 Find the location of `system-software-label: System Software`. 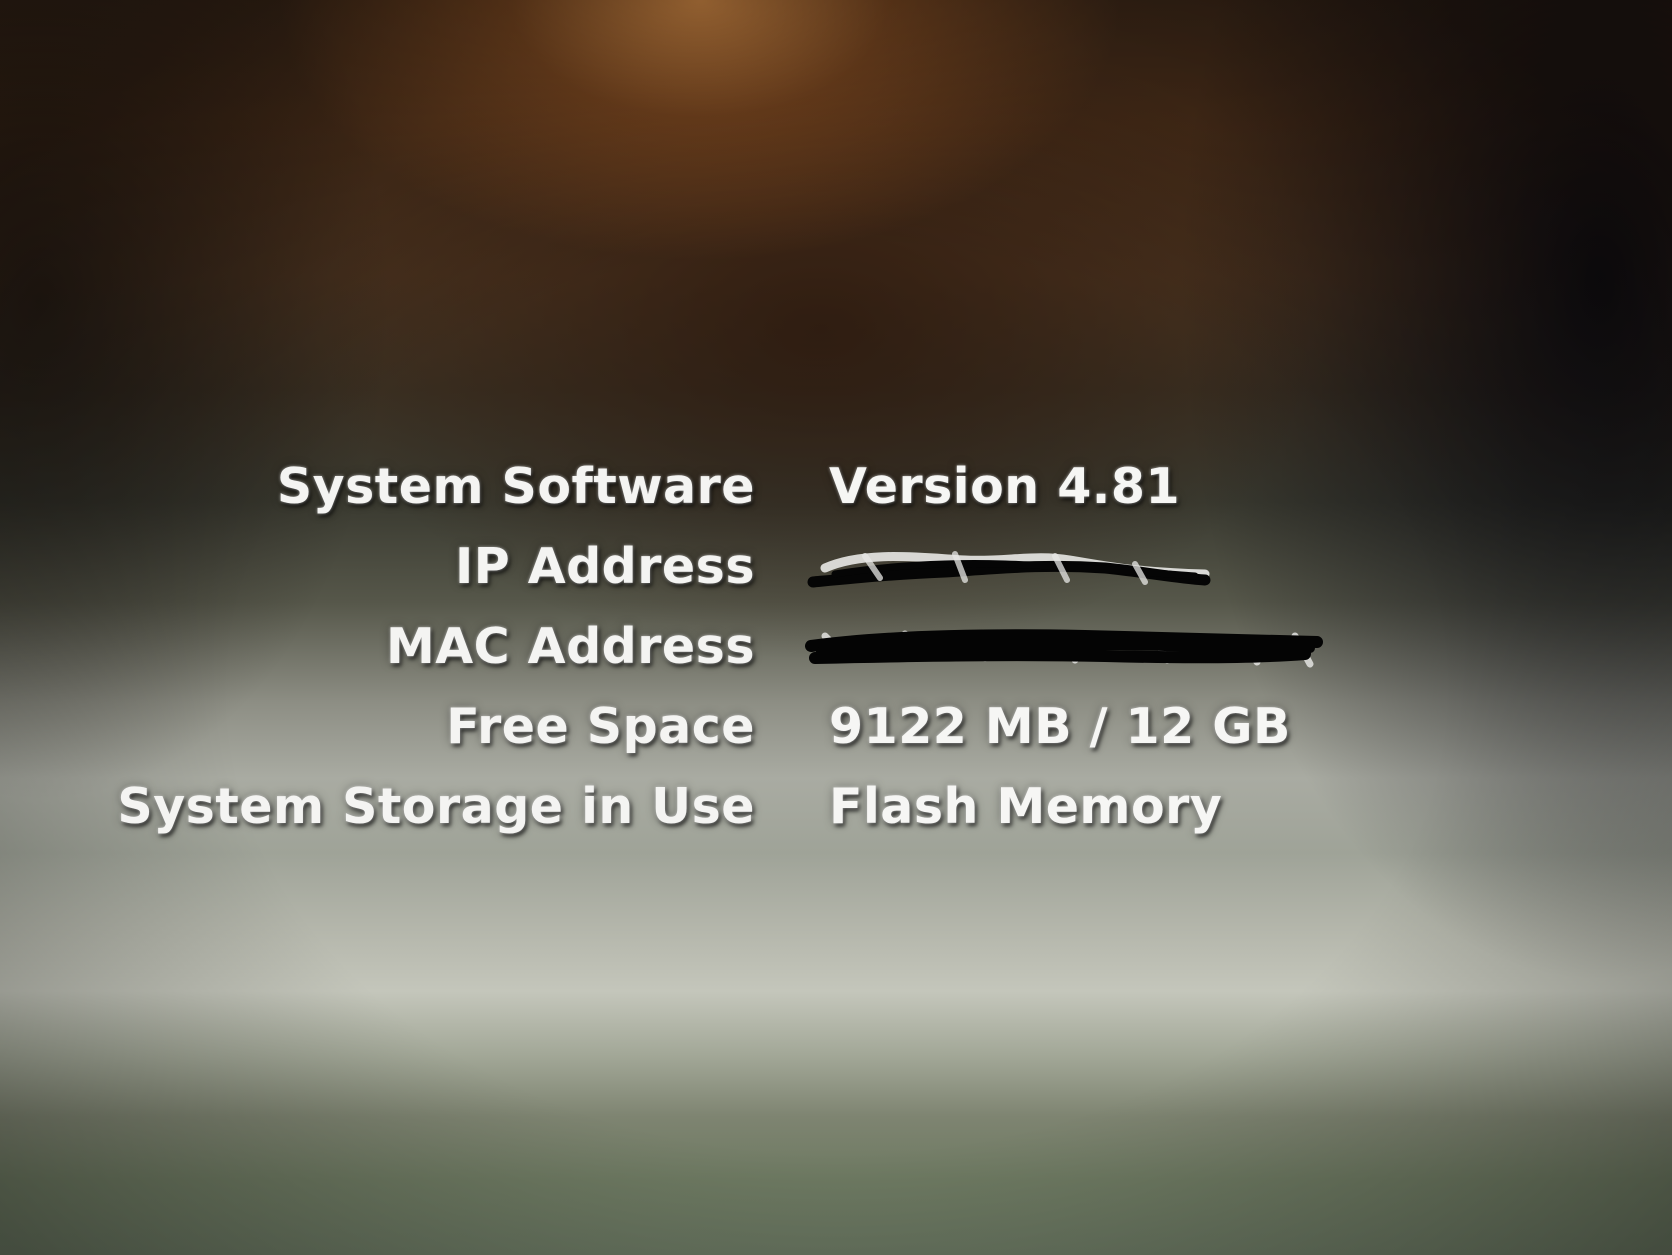

system-software-label: System Software is located at coordinates (515, 486).